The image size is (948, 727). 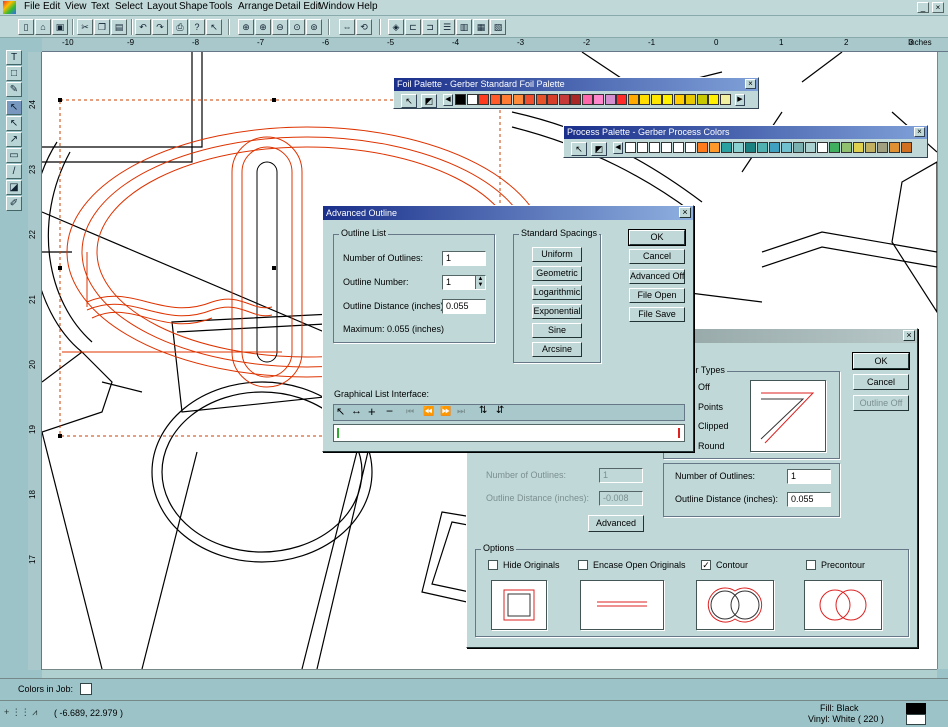 I want to click on context-help-icon: ↖, so click(x=214, y=27).